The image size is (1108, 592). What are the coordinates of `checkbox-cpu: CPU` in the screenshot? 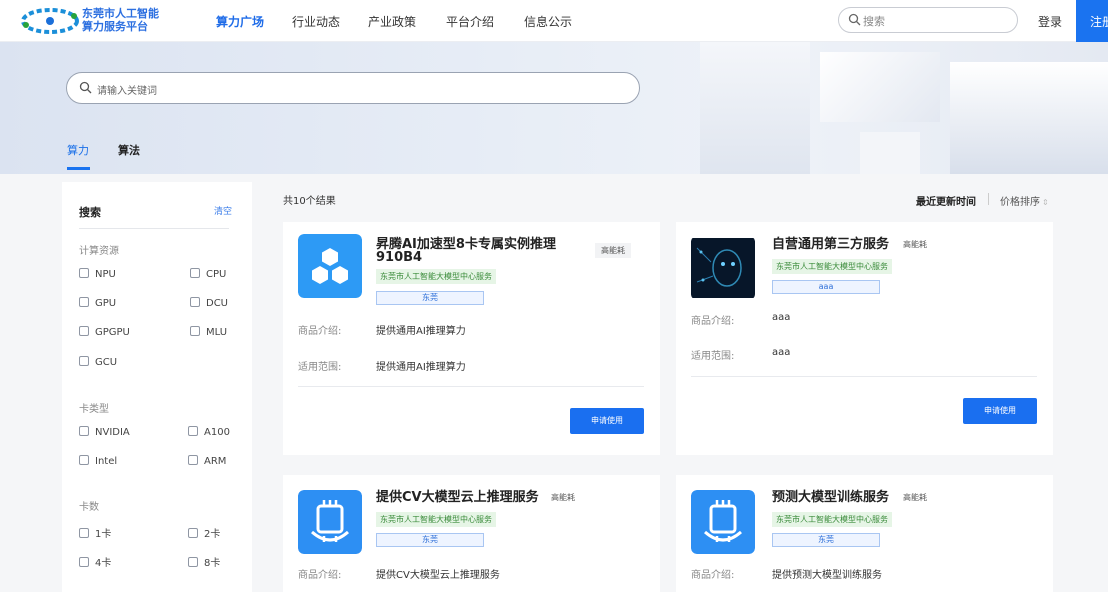 It's located at (208, 274).